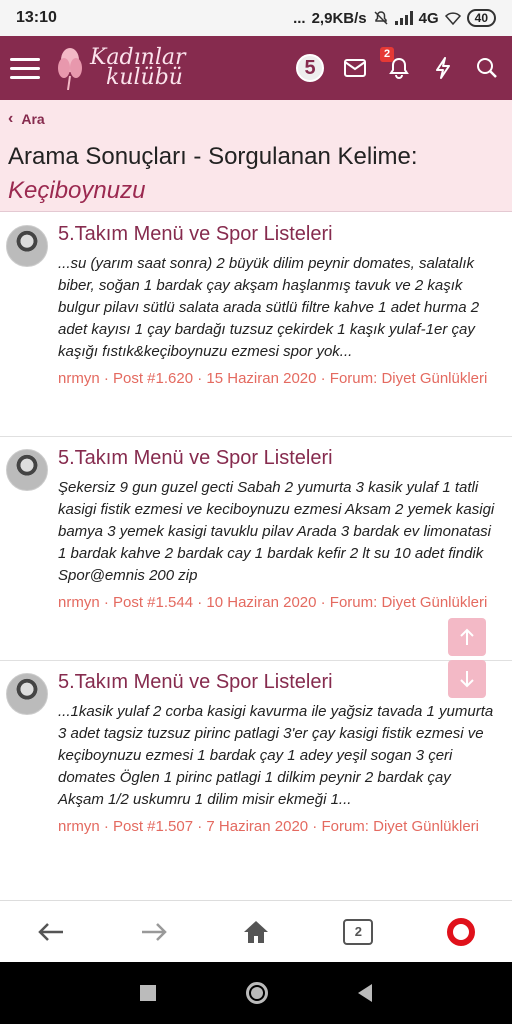 The image size is (512, 1024). I want to click on search-keyword: Keçiboynuzu, so click(77, 190).